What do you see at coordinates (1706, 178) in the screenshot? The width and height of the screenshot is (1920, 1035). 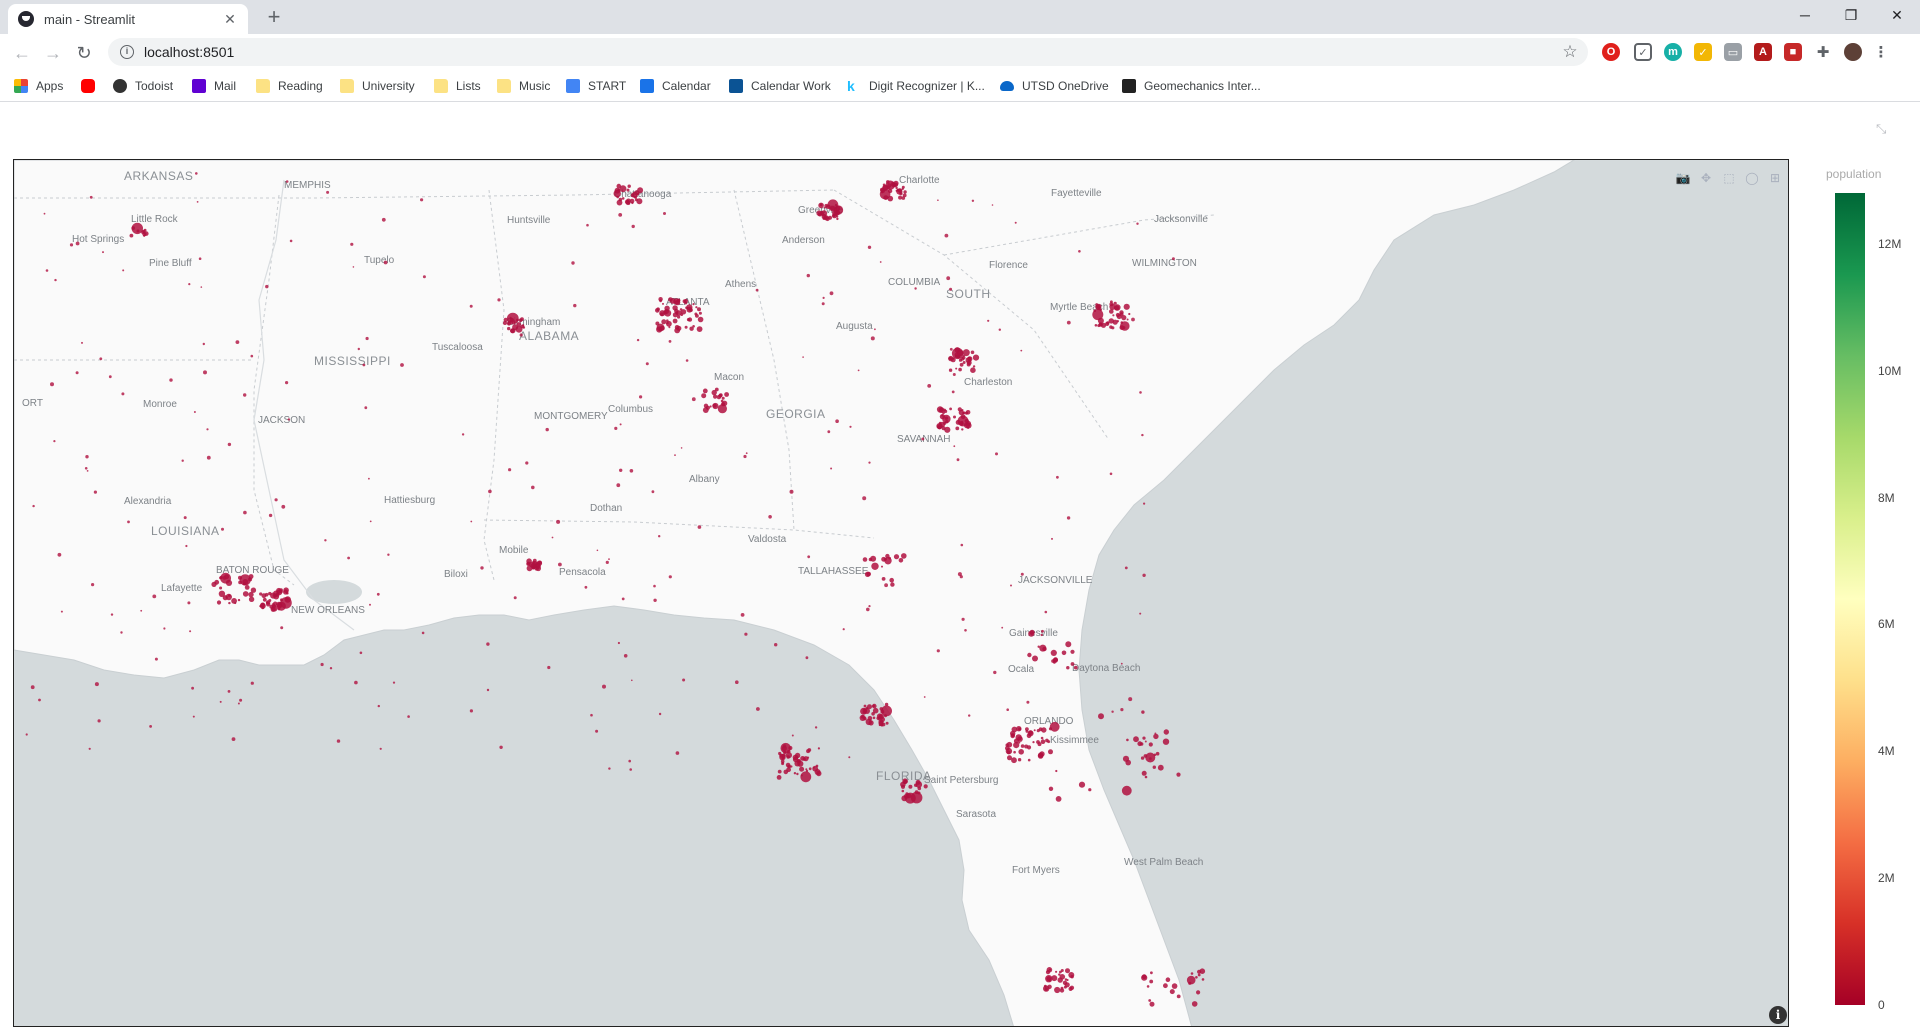 I see `pan-icon: ✥` at bounding box center [1706, 178].